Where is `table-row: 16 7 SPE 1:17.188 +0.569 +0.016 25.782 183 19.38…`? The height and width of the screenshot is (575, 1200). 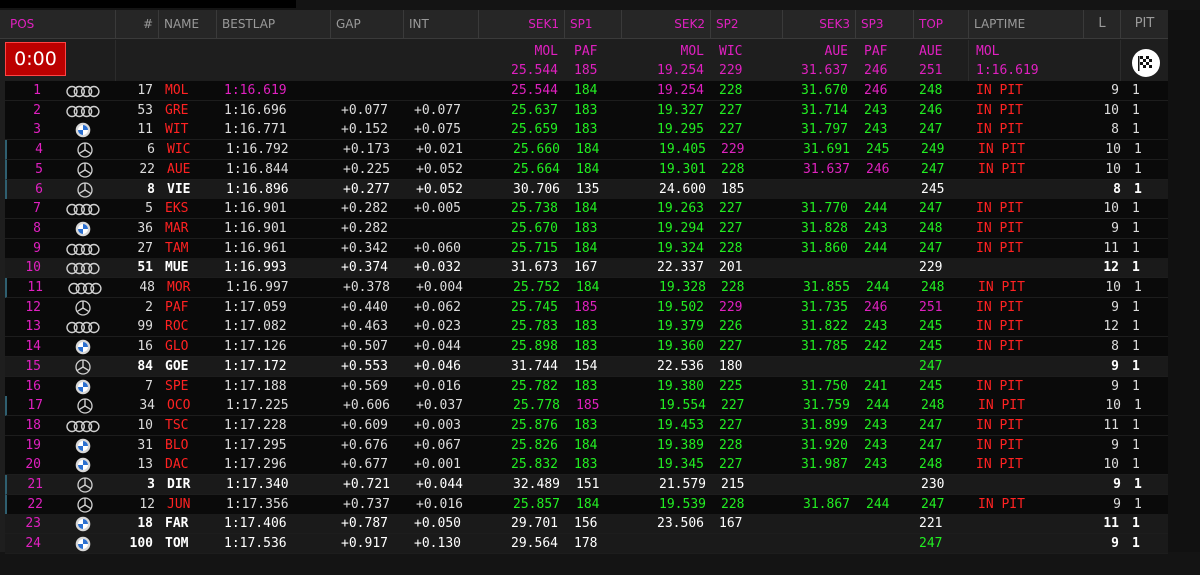
table-row: 16 7 SPE 1:17.188 +0.569 +0.016 25.782 183 19.38… is located at coordinates (586, 386).